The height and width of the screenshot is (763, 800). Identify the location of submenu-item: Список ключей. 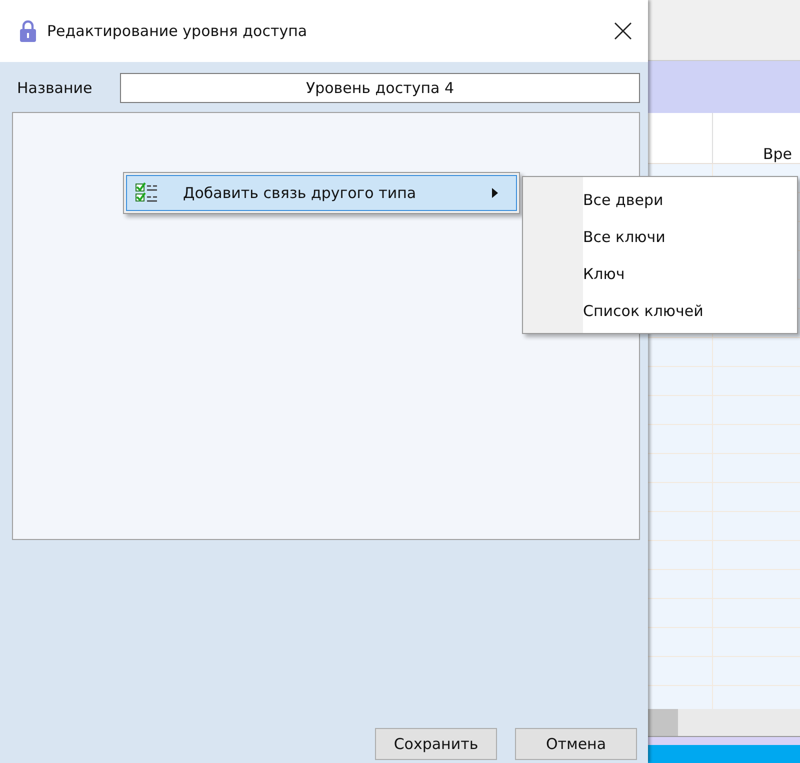
(660, 310).